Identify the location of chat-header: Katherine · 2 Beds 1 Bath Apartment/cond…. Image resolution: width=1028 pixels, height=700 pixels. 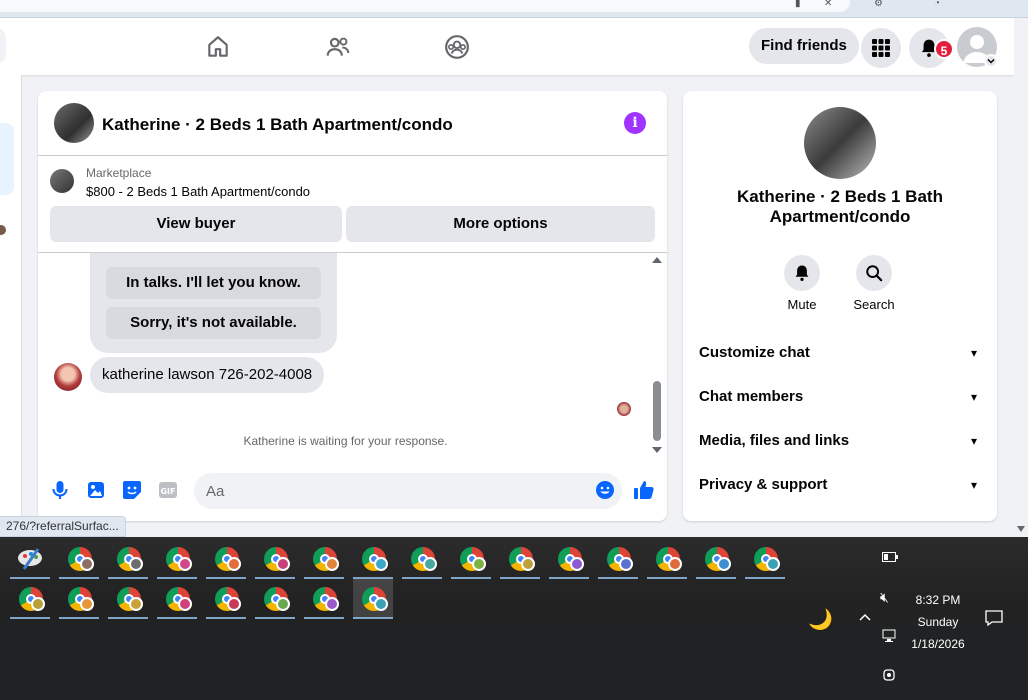
(352, 123).